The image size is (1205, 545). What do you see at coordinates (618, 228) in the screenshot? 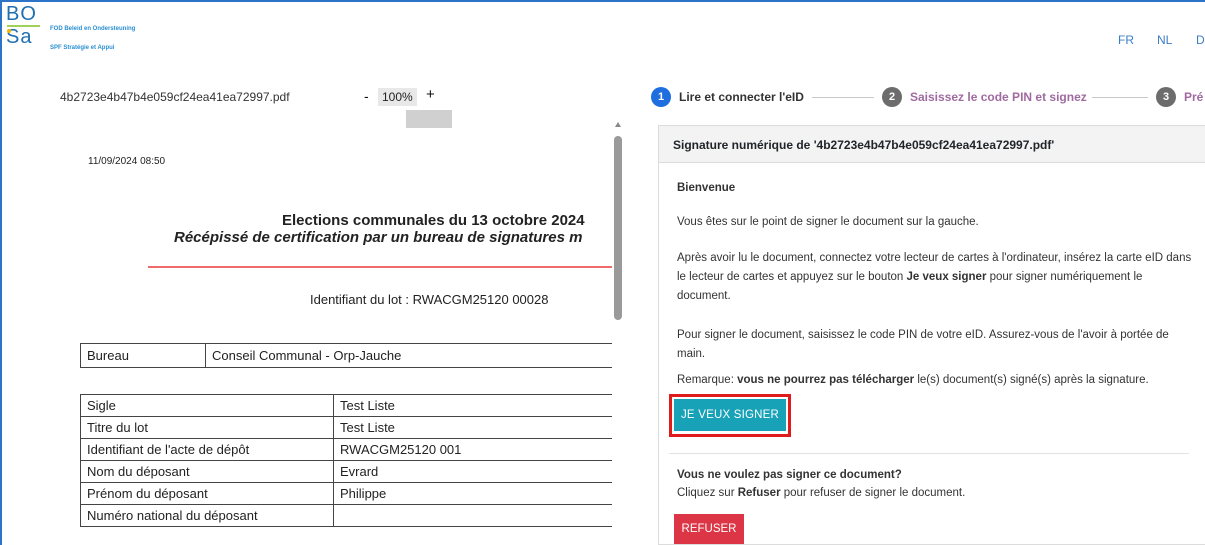
I see `scroll-thumb` at bounding box center [618, 228].